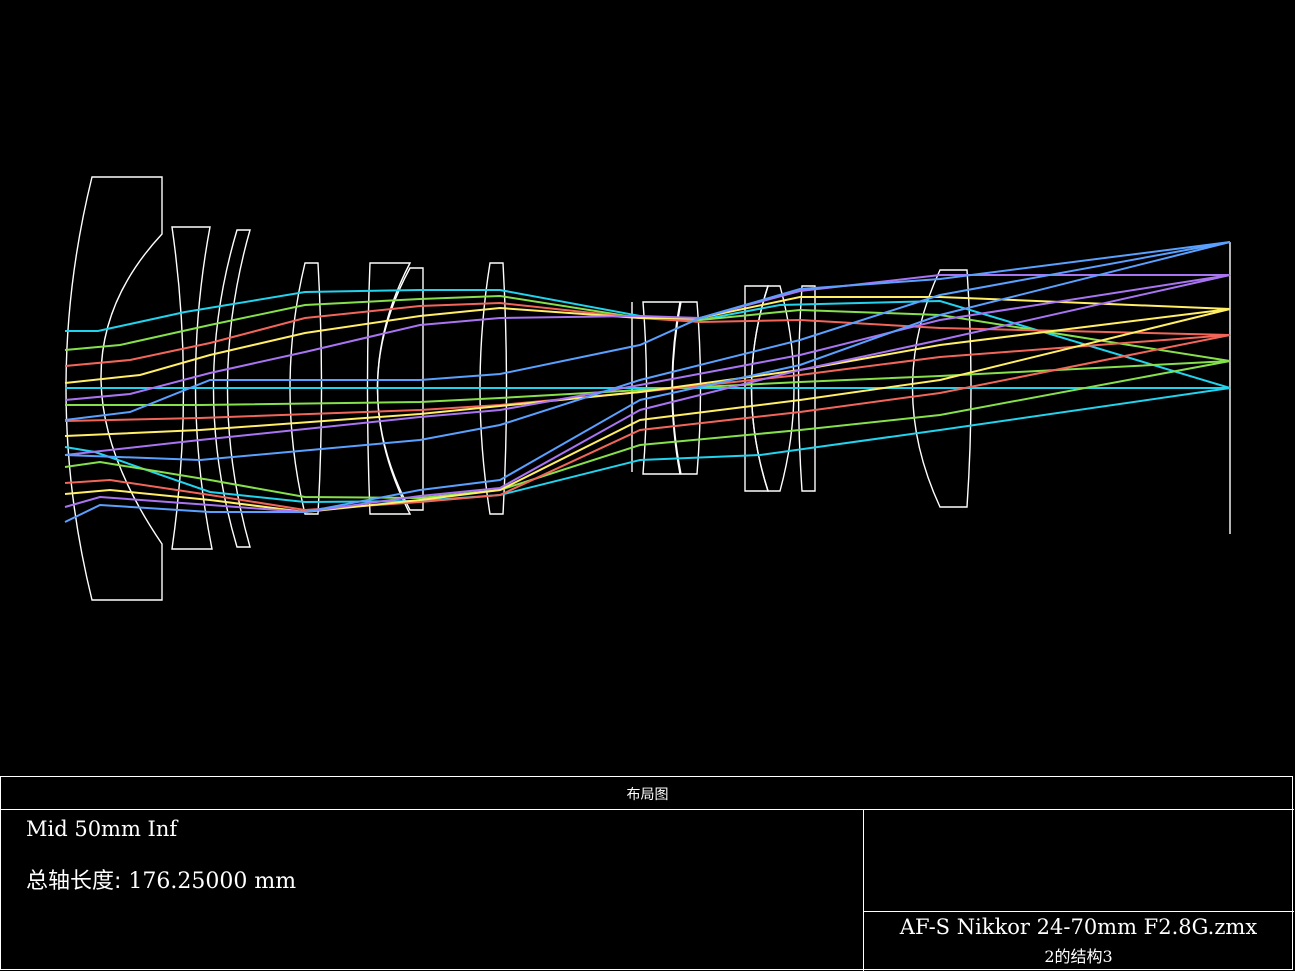  What do you see at coordinates (74, 881) in the screenshot?
I see `total-length-label: 总轴长度:` at bounding box center [74, 881].